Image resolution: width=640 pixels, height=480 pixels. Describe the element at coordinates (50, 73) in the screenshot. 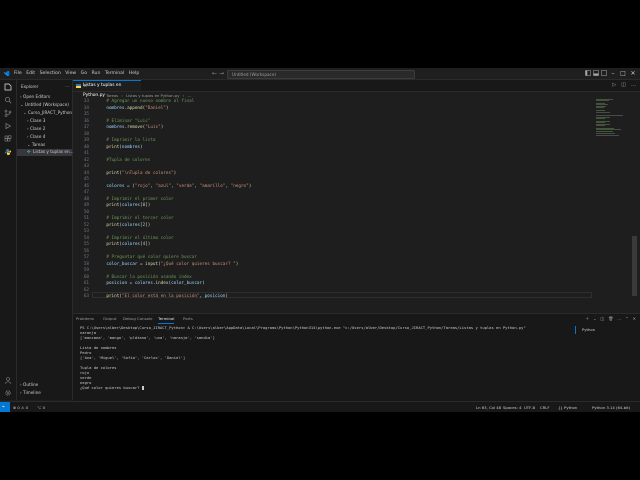

I see `menu-selection: Selection` at that location.